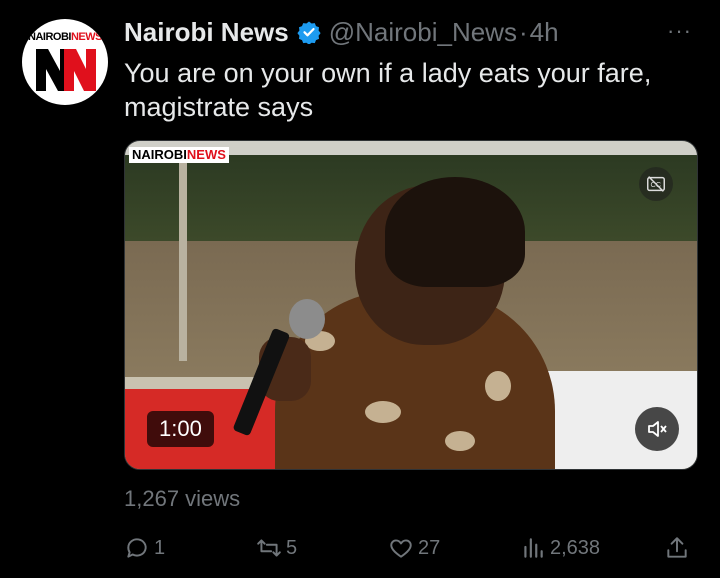 This screenshot has width=720, height=578. What do you see at coordinates (160, 547) in the screenshot?
I see `reply-count: 1` at bounding box center [160, 547].